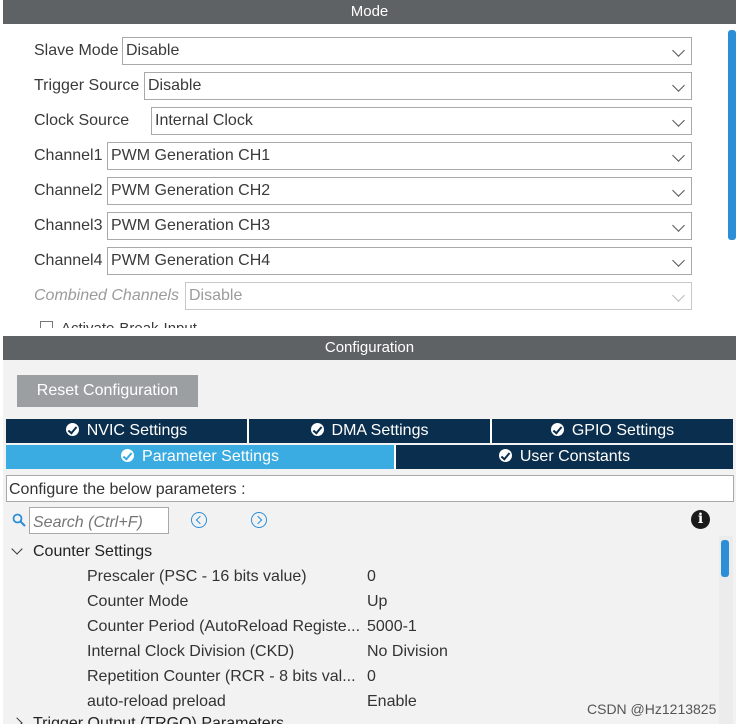 The width and height of the screenshot is (736, 724). I want to click on tab-label: Parameter Settings, so click(210, 456).